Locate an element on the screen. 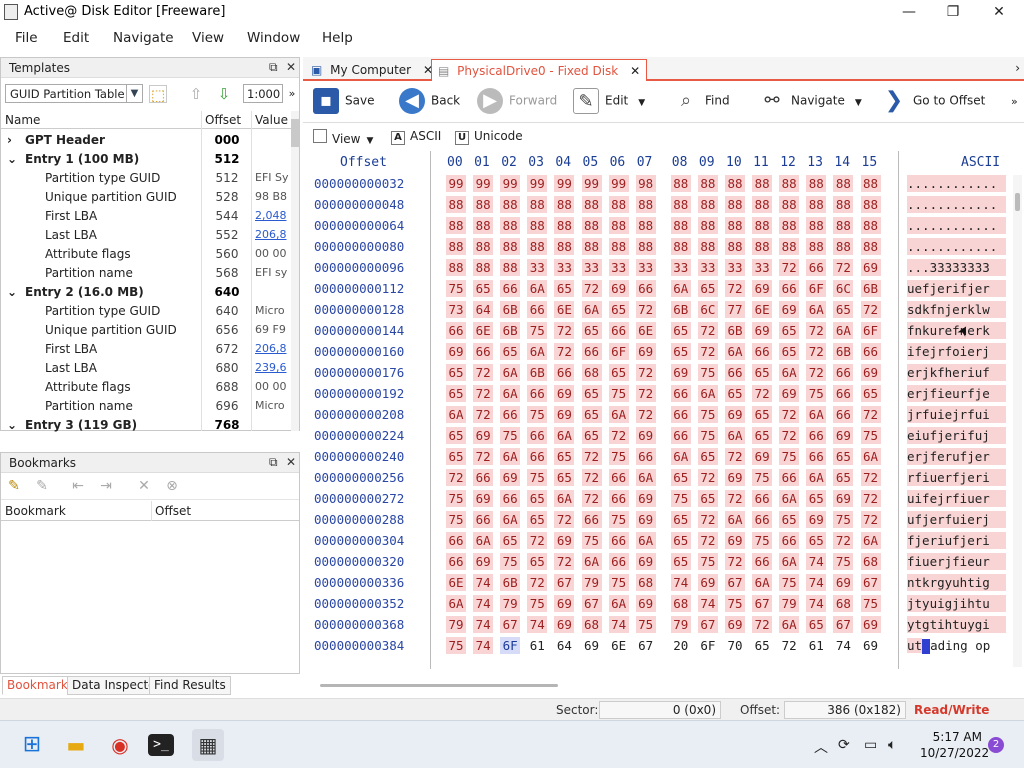 The width and height of the screenshot is (1024, 768). menu-file: File is located at coordinates (26, 38).